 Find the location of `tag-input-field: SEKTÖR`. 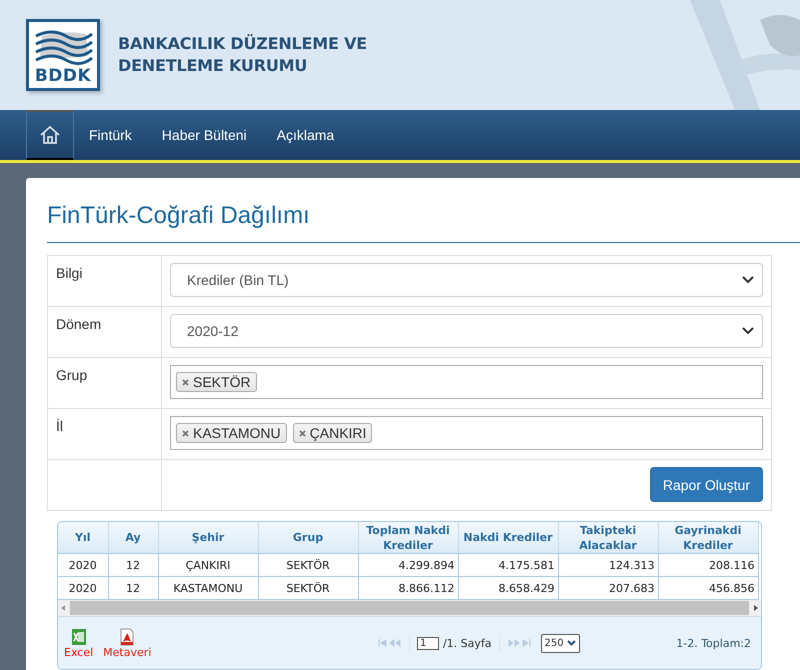

tag-input-field: SEKTÖR is located at coordinates (466, 382).